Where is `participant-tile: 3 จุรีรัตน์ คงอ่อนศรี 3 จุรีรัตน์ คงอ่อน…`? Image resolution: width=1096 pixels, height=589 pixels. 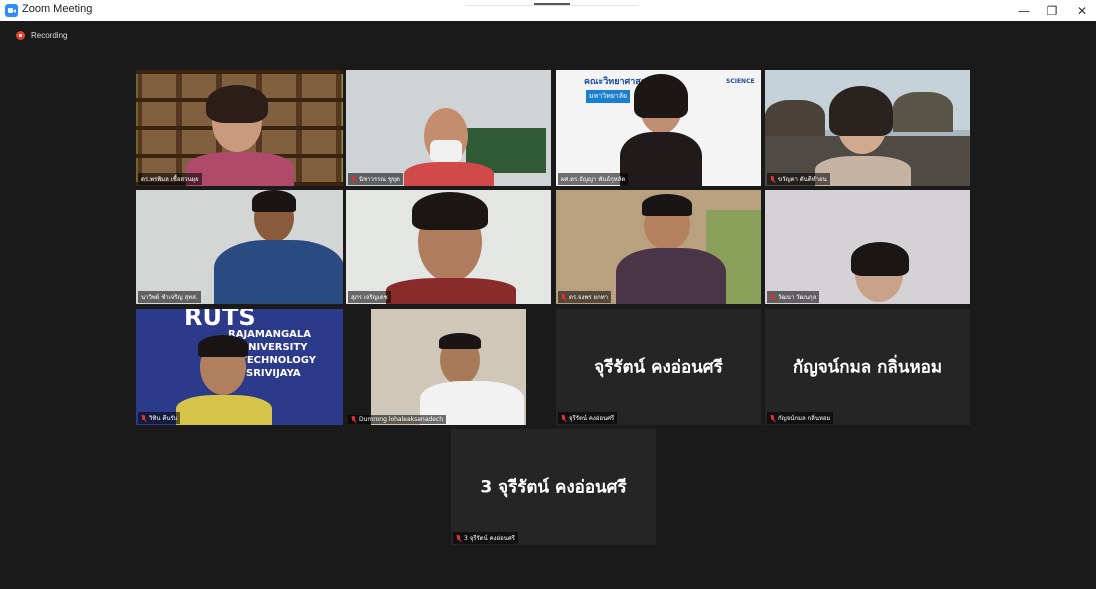 participant-tile: 3 จุรีรัตน์ คงอ่อนศรี 3 จุรีรัตน์ คงอ่อน… is located at coordinates (553, 487).